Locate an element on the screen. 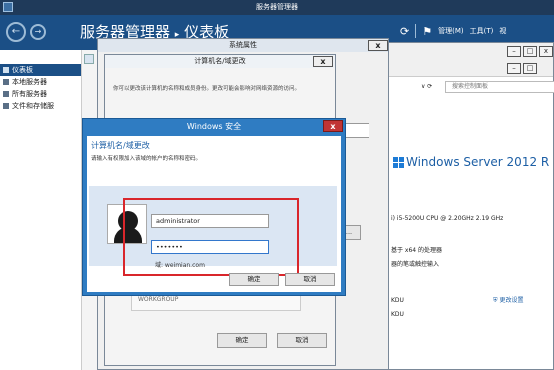 The width and height of the screenshot is (554, 370). app-title: 服务器管理器 is located at coordinates (277, 7).